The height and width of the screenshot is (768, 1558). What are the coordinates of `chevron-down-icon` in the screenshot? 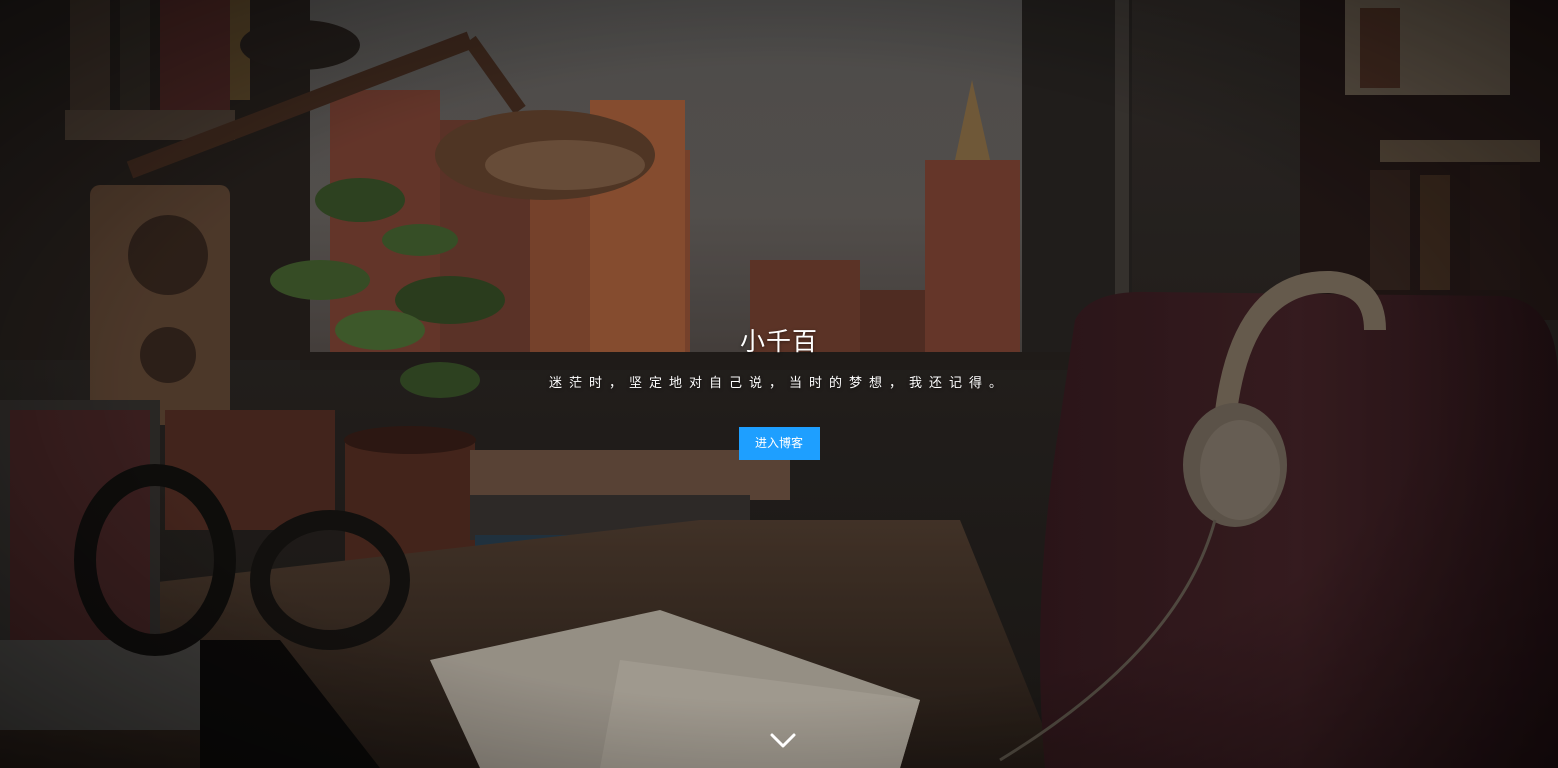 It's located at (783, 740).